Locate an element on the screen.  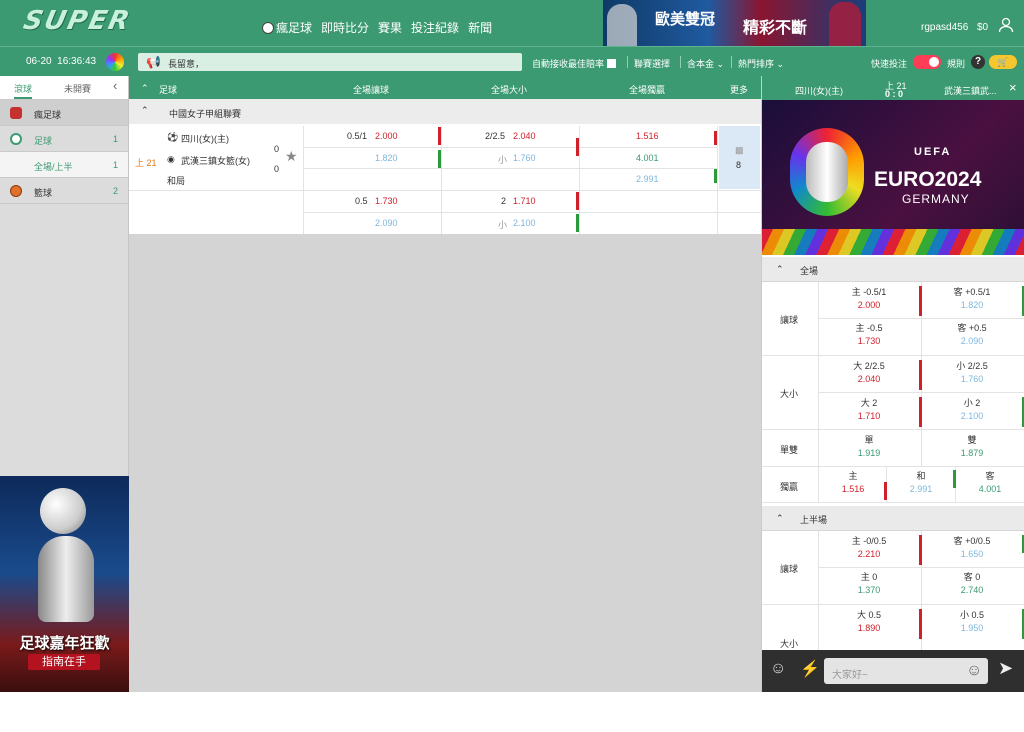
sidebar-item-crazy-football: 瘋足球 is located at coordinates (64, 113).